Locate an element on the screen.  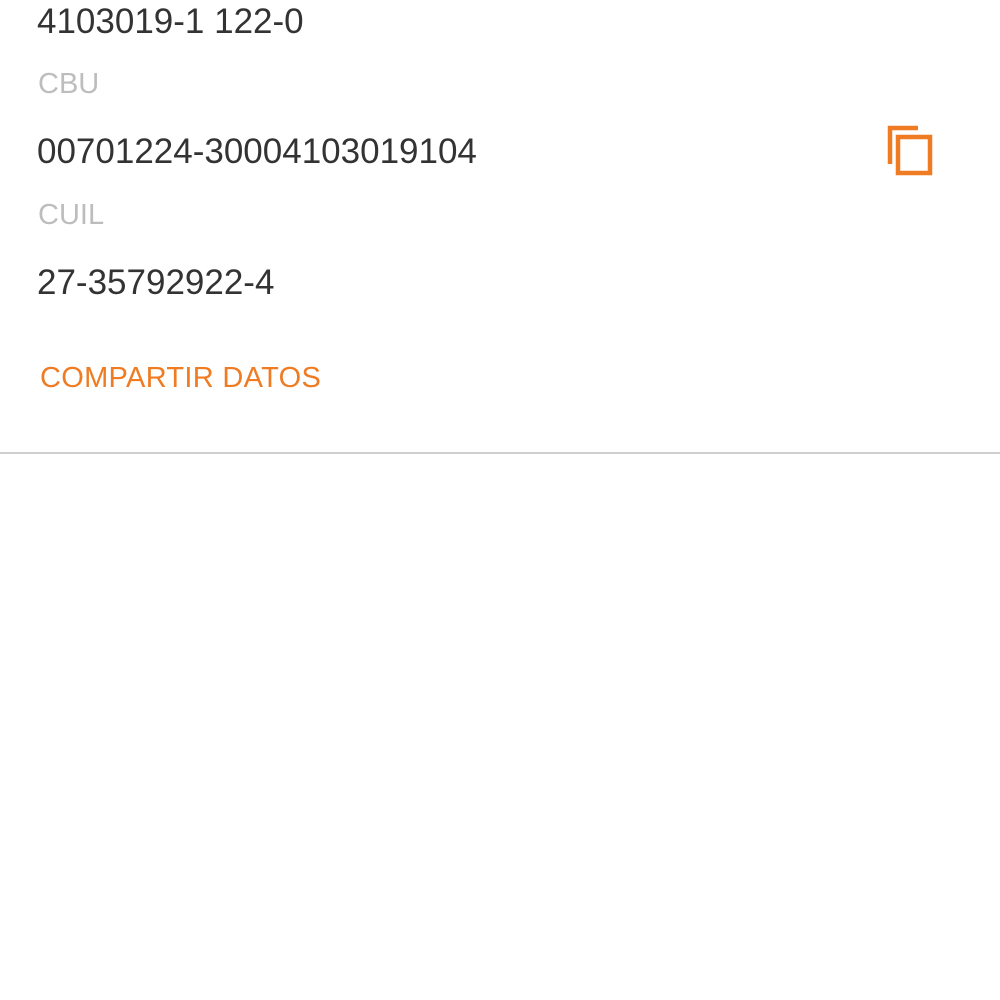
account-number-value: 4103019-1 122-0 is located at coordinates (170, 21).